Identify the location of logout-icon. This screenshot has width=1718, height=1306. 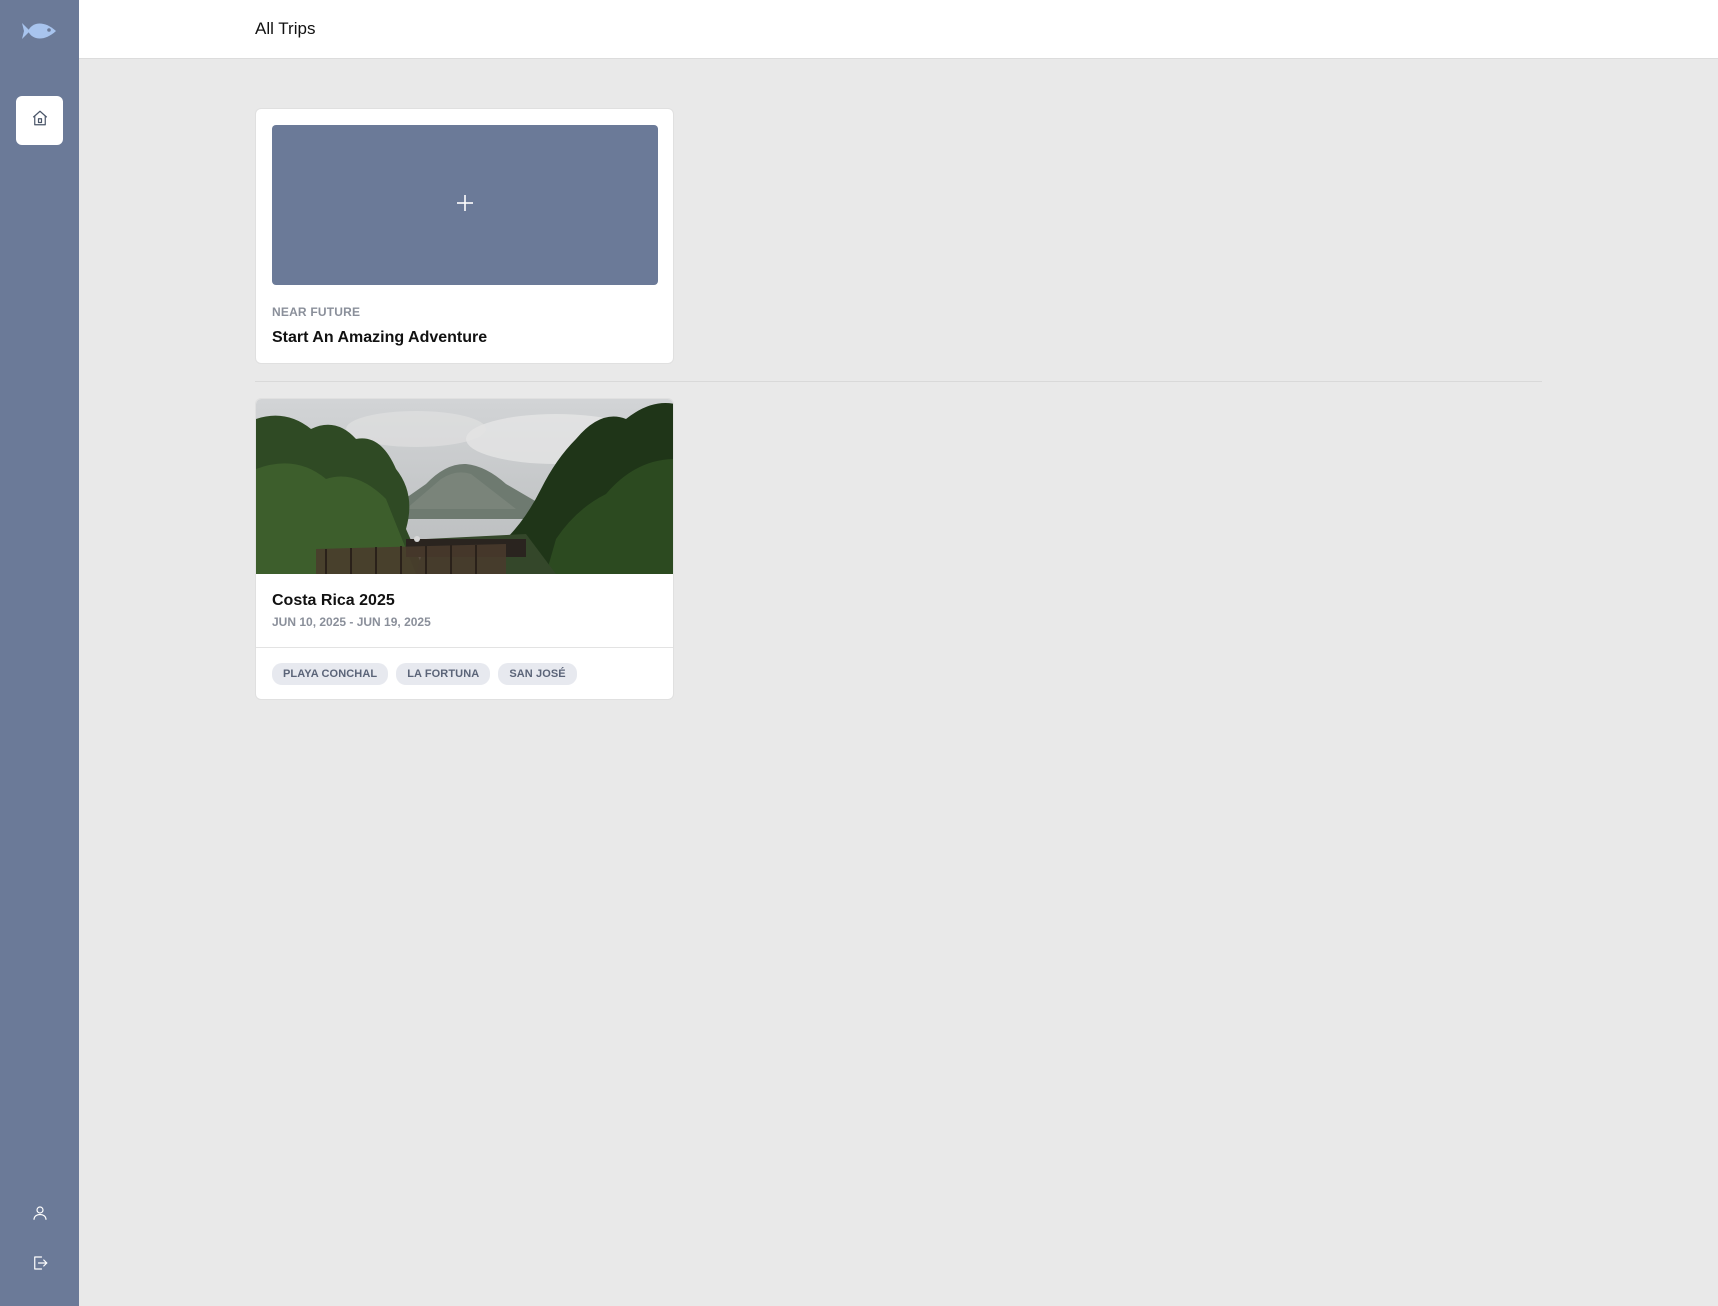
(40, 1265).